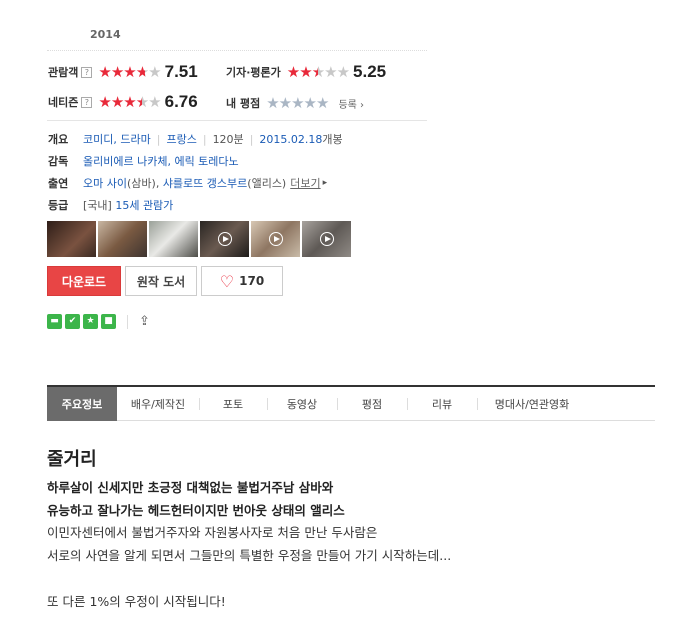 This screenshot has width=700, height=626. Describe the element at coordinates (72, 459) in the screenshot. I see `synopsis-title: 줄거리` at that location.